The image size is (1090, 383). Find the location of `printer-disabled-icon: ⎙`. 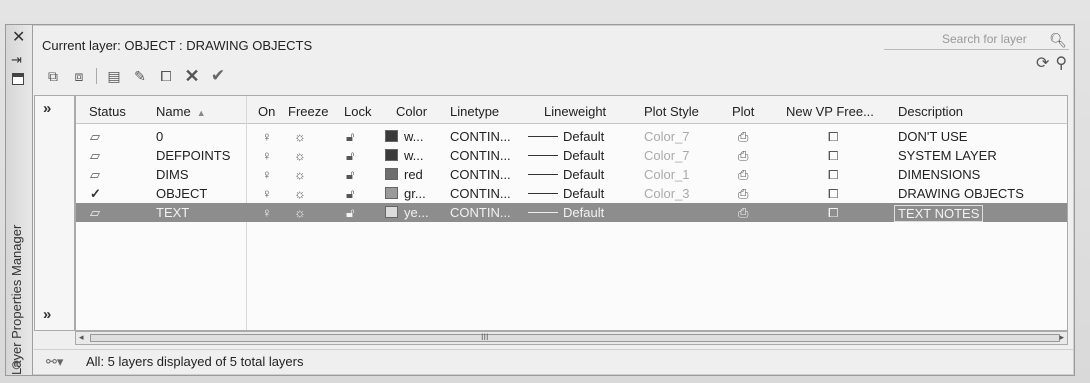

printer-disabled-icon: ⎙ is located at coordinates (743, 156).